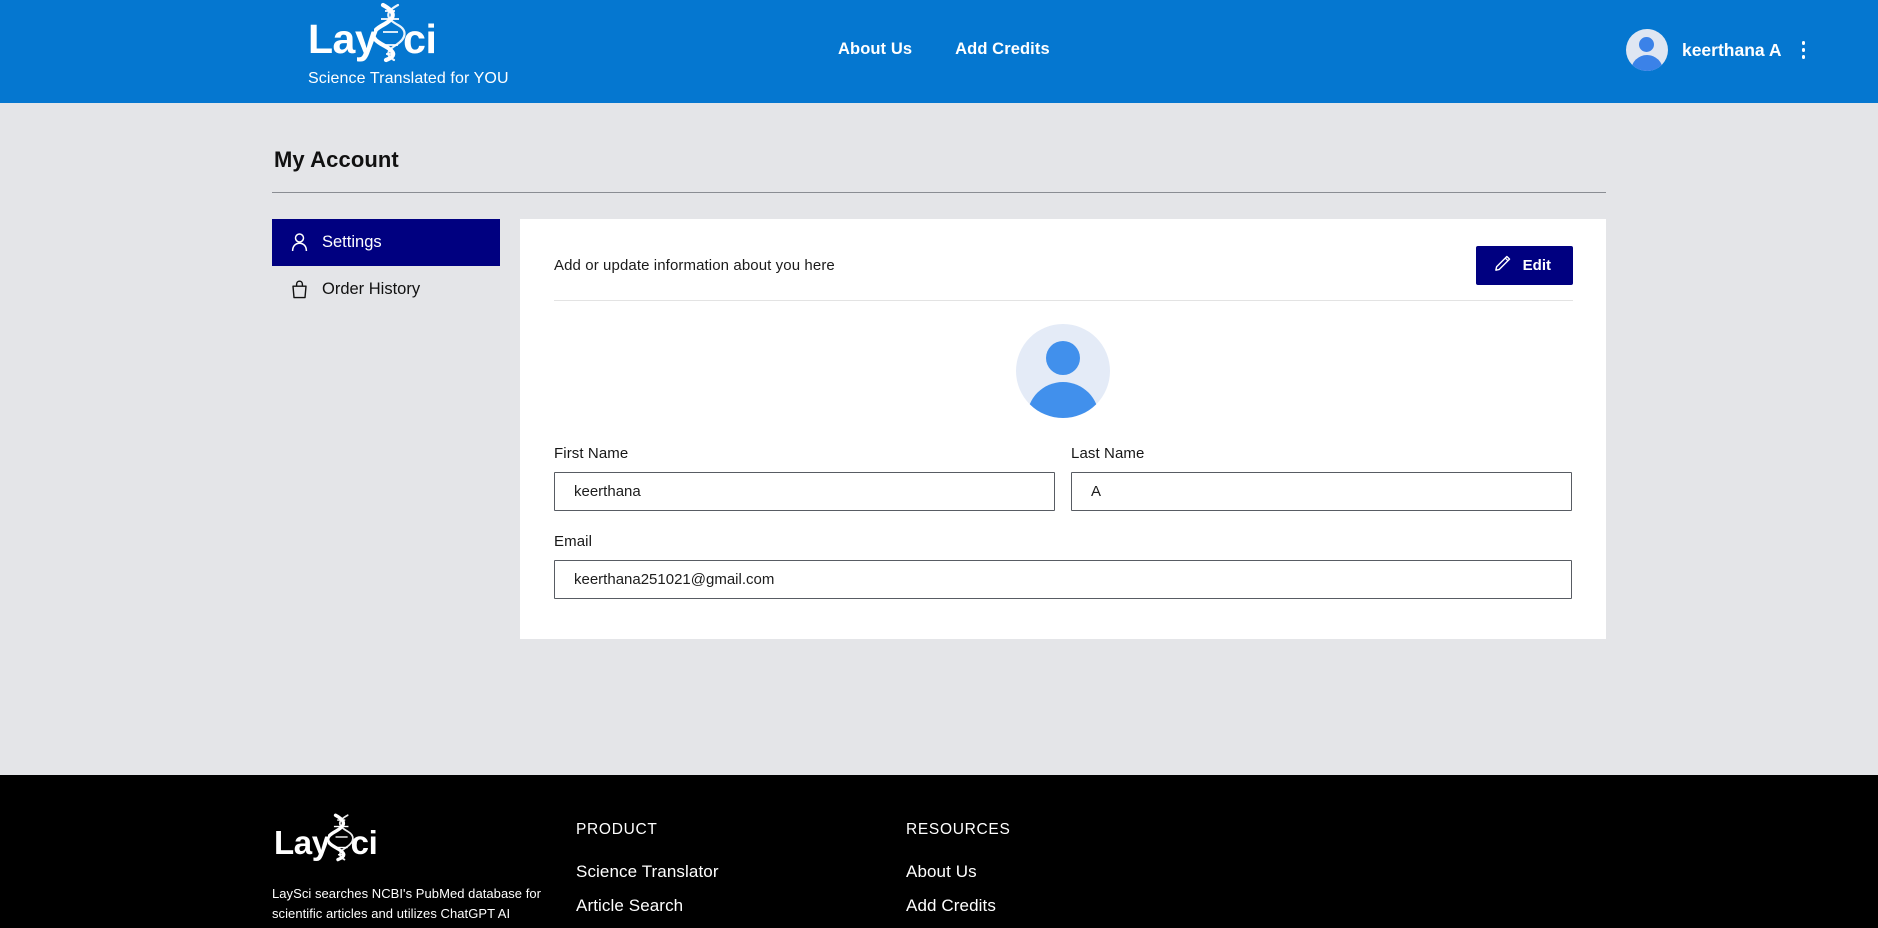 Image resolution: width=1878 pixels, height=928 pixels. Describe the element at coordinates (741, 906) in the screenshot. I see `footer-link-article-search: Article Search` at that location.